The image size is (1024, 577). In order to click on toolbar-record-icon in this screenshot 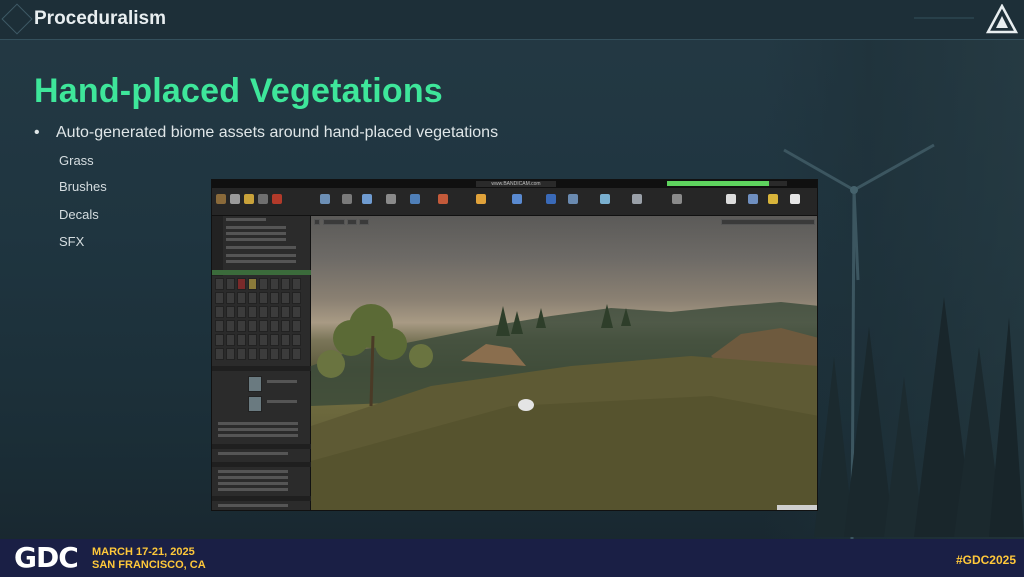, I will do `click(277, 199)`.